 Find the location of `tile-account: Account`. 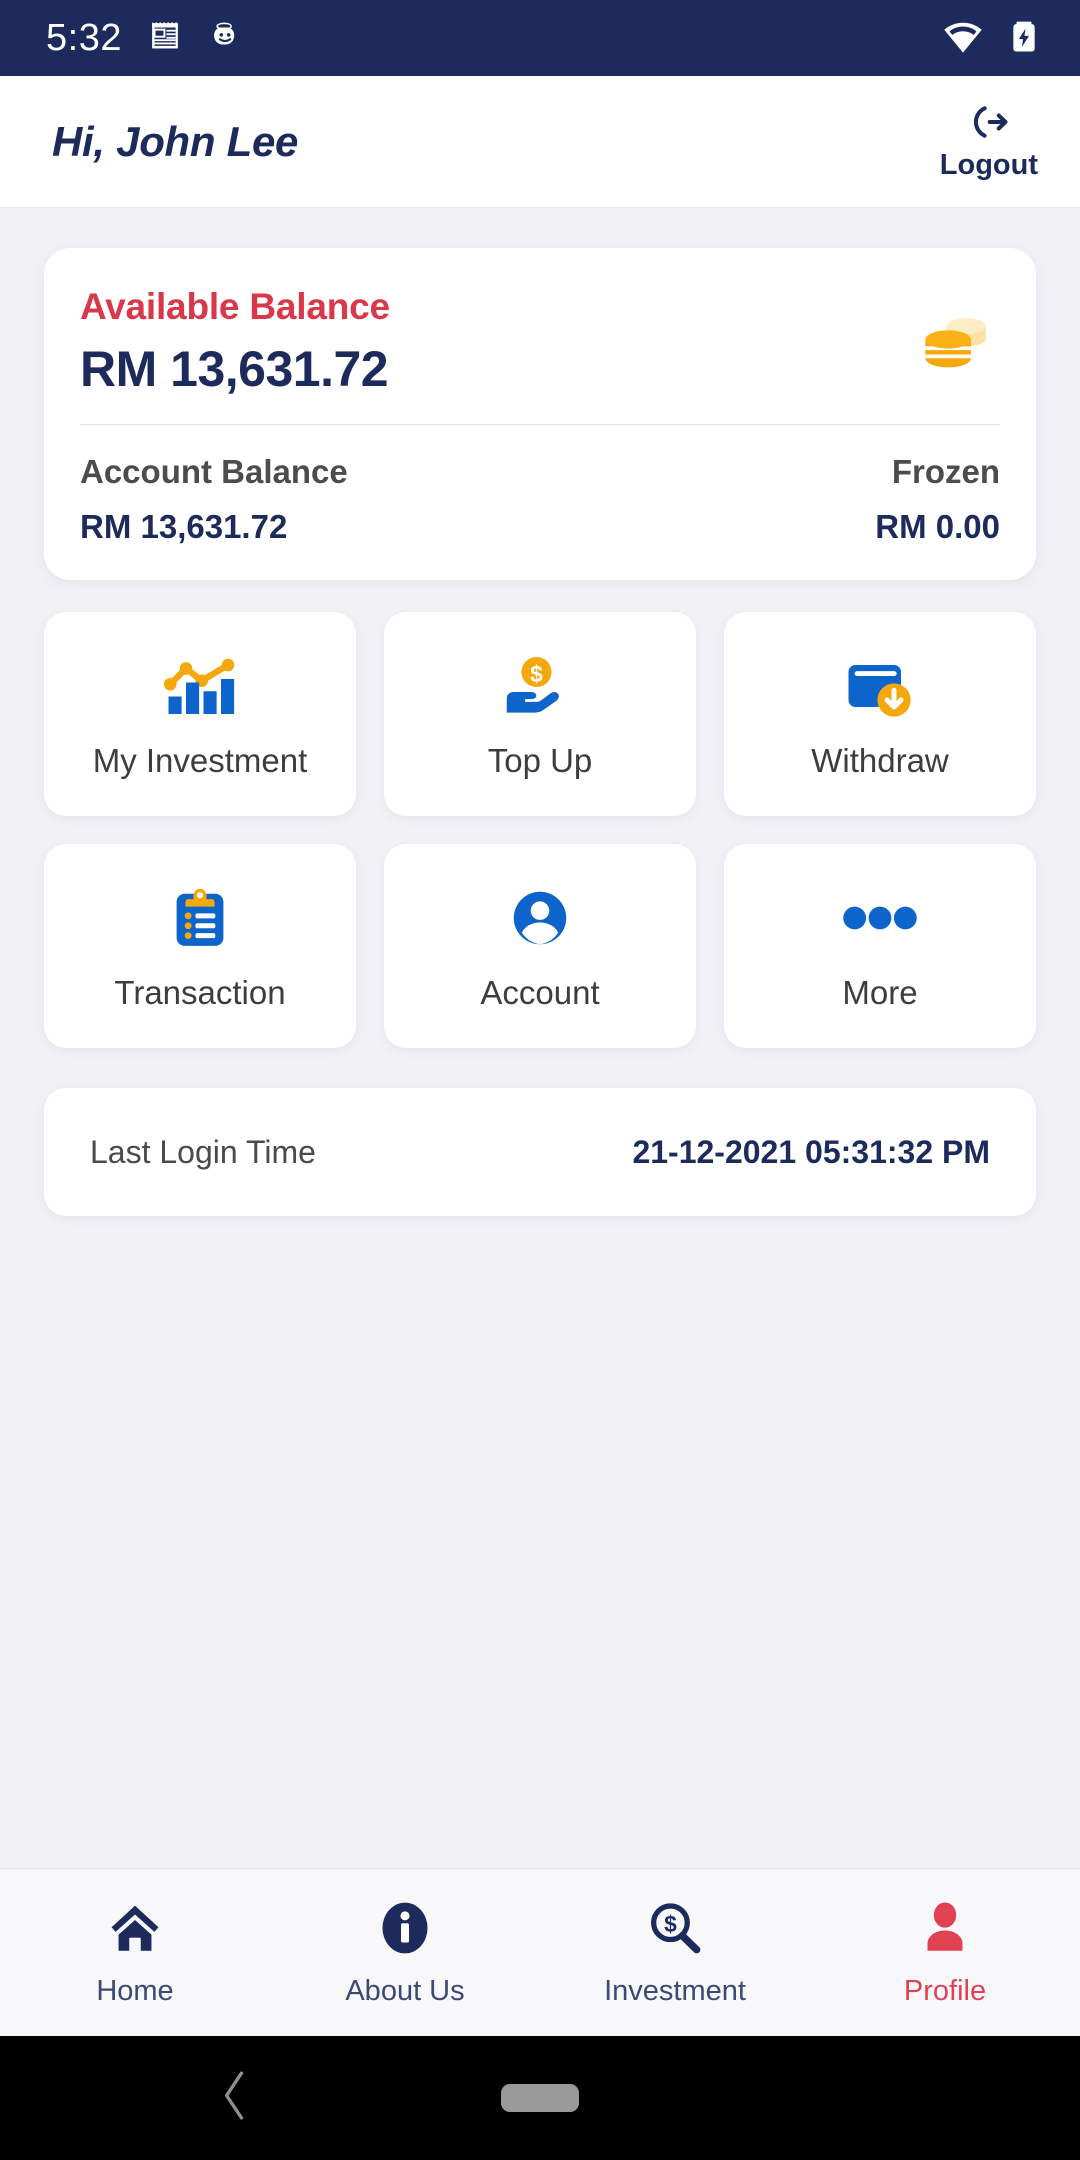

tile-account: Account is located at coordinates (540, 946).